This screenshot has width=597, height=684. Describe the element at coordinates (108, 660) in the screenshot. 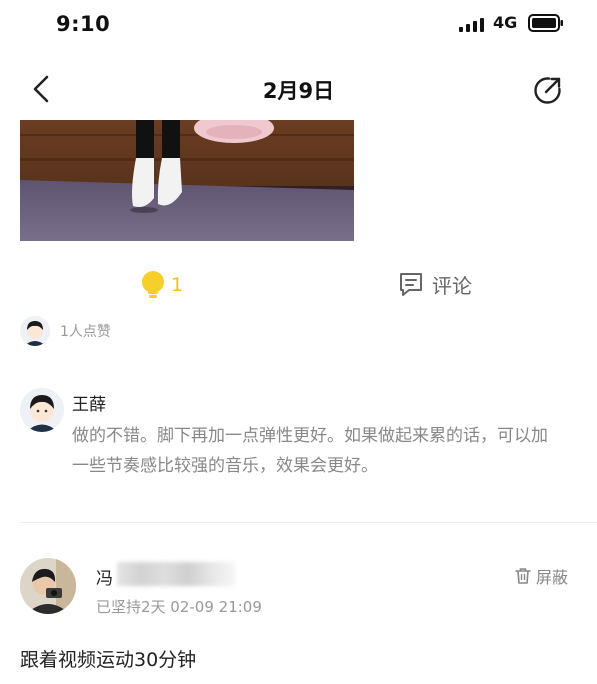

I see `post-text: 跟着视频运动30分钟` at that location.